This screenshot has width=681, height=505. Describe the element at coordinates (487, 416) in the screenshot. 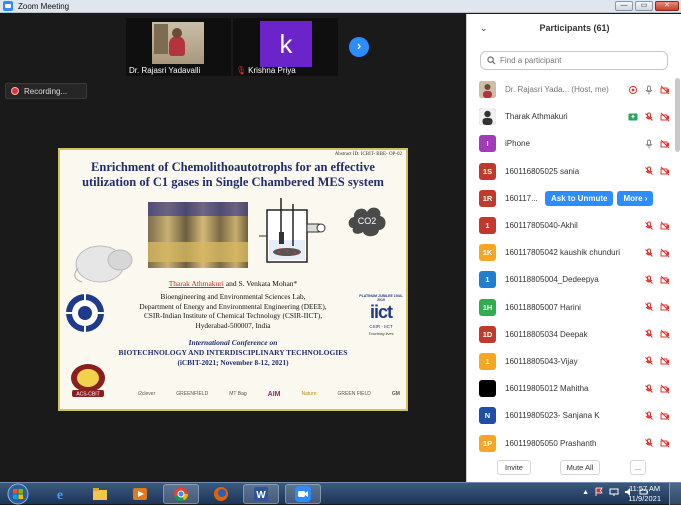

I see `participant-avatar: N` at that location.